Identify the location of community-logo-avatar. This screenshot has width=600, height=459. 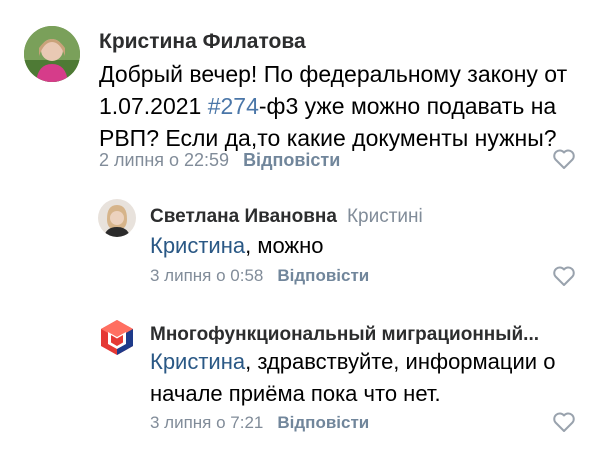
(117, 337).